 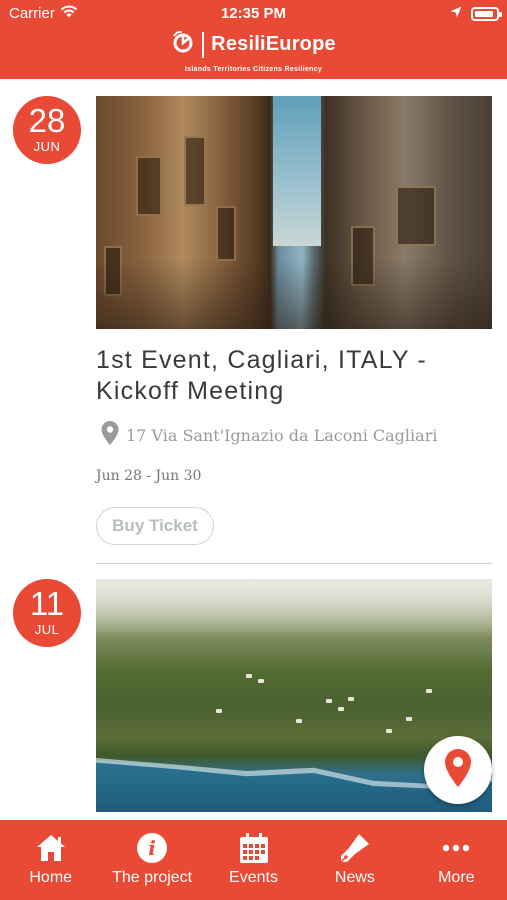 What do you see at coordinates (273, 44) in the screenshot?
I see `logo-text: ResiliEurope` at bounding box center [273, 44].